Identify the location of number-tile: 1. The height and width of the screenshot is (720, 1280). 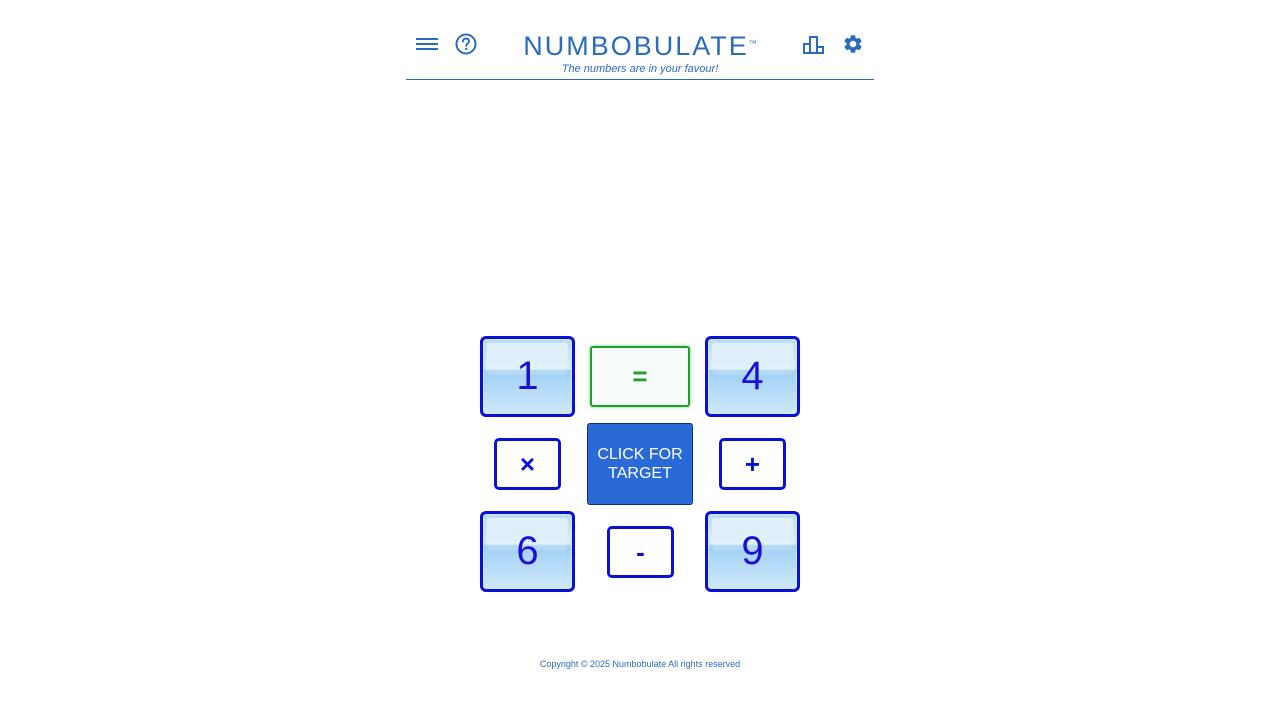
(527, 376).